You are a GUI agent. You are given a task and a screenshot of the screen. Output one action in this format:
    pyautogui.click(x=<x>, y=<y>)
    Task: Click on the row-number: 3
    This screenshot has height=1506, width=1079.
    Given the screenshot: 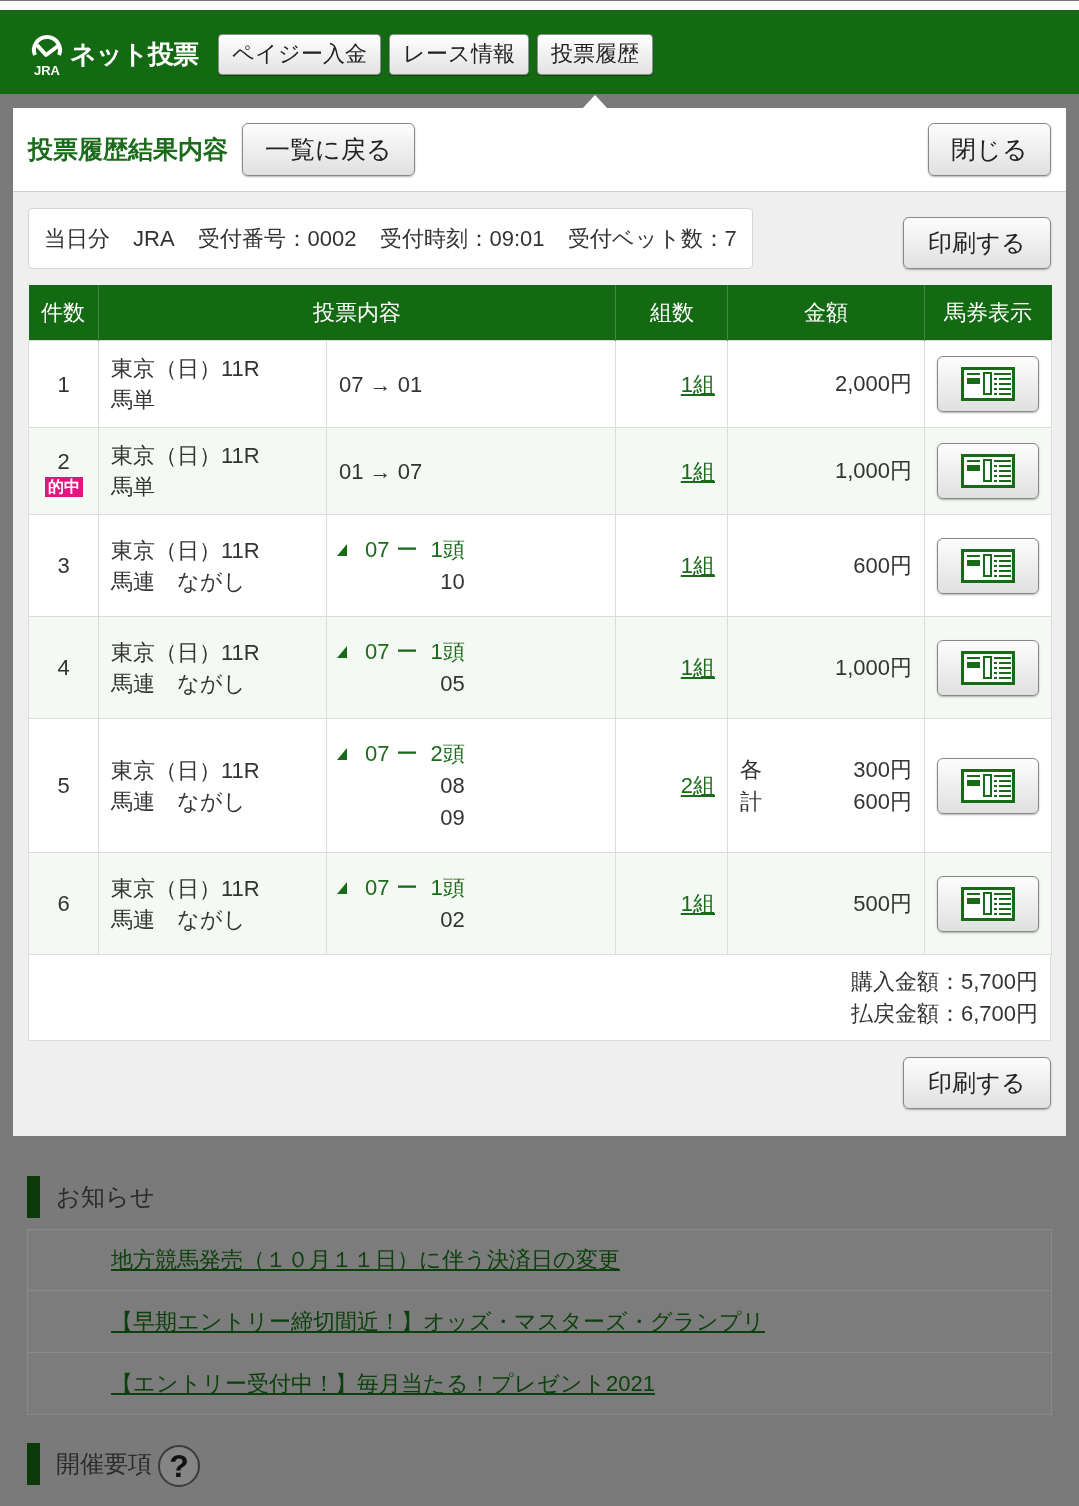 What is the action you would take?
    pyautogui.click(x=63, y=566)
    